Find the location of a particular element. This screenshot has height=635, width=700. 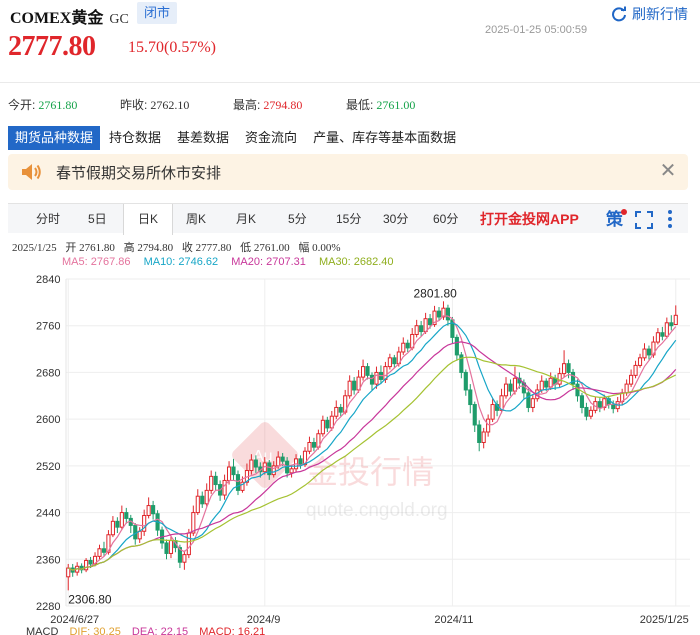

tab-futures-data: 期货品种数据 is located at coordinates (54, 138).